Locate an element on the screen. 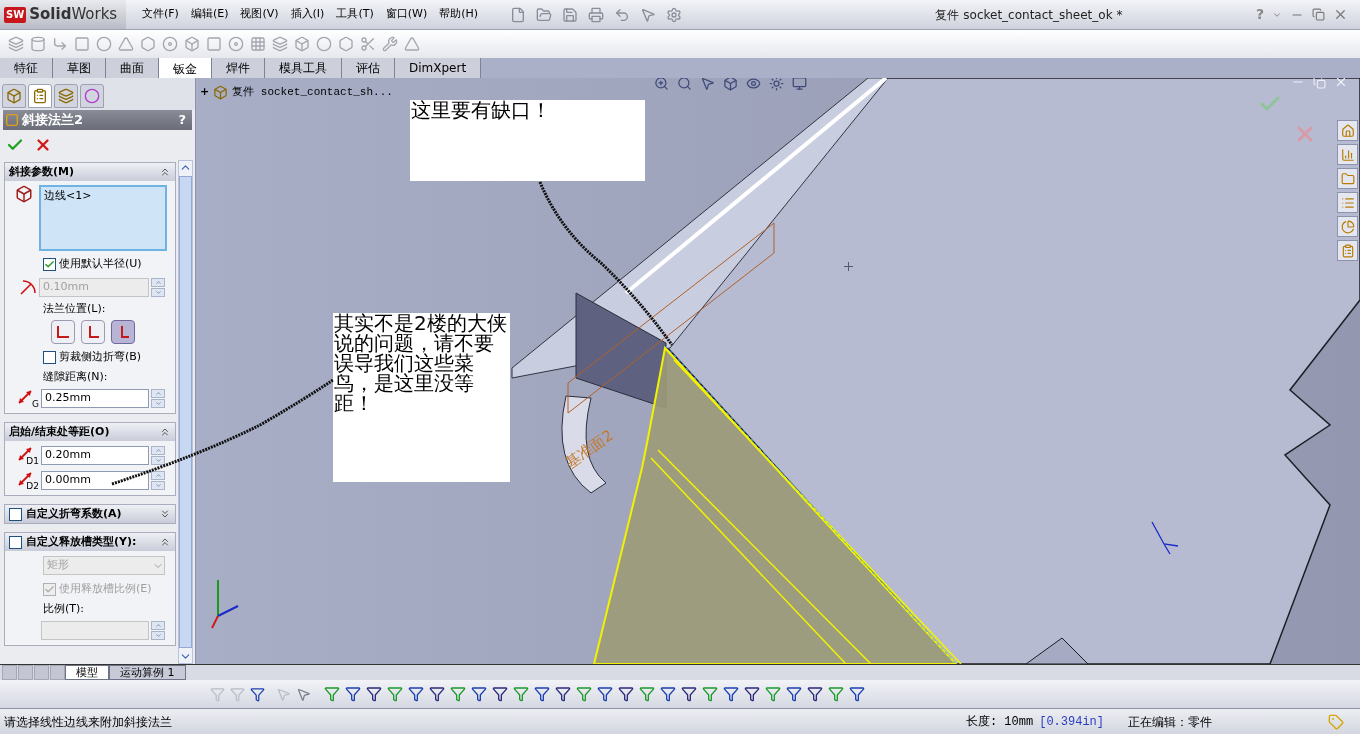  cancel-button is located at coordinates (43, 145).